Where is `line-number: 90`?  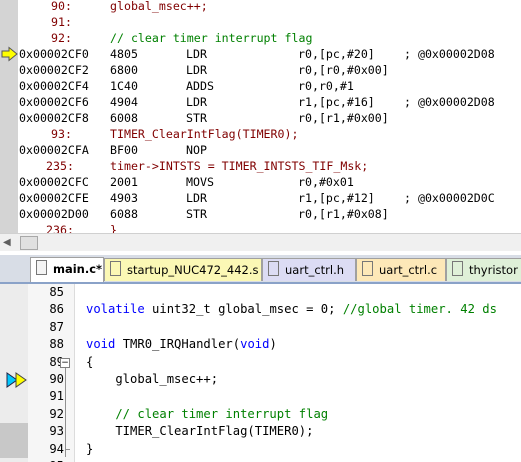
line-number: 90 is located at coordinates (56, 379).